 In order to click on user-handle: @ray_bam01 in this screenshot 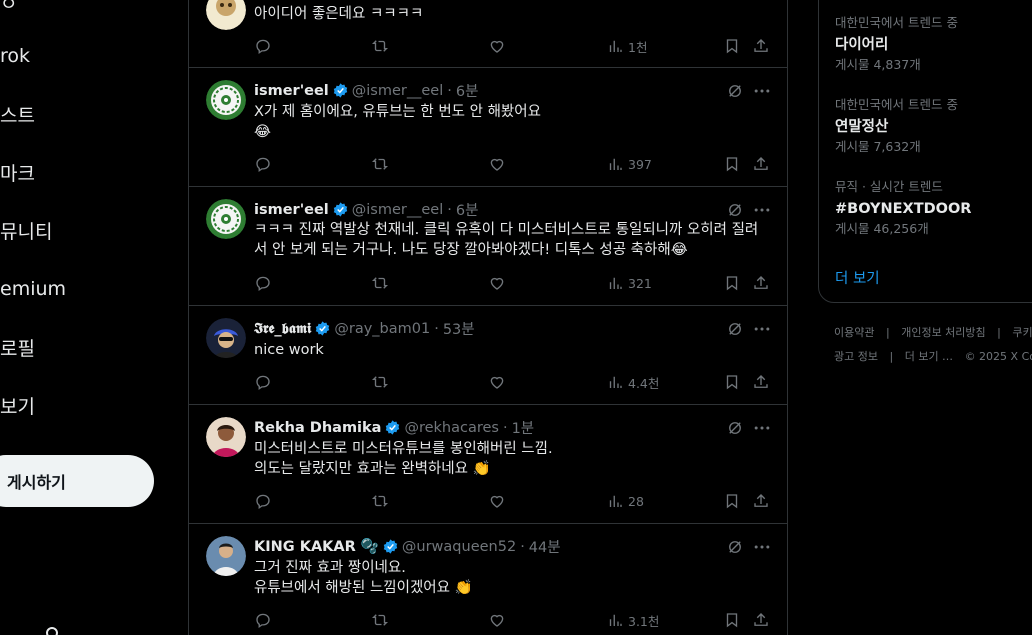, I will do `click(382, 329)`.